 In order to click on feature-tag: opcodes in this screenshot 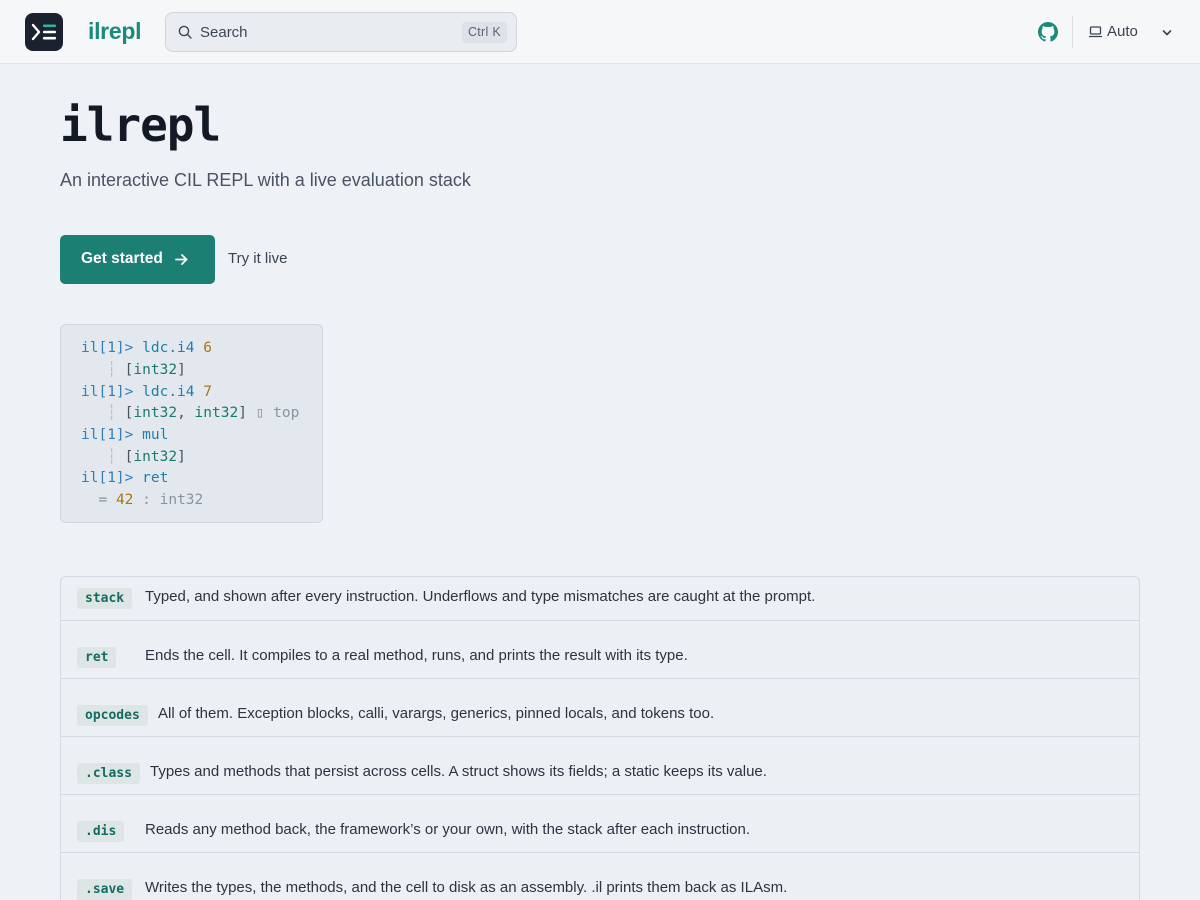, I will do `click(112, 715)`.